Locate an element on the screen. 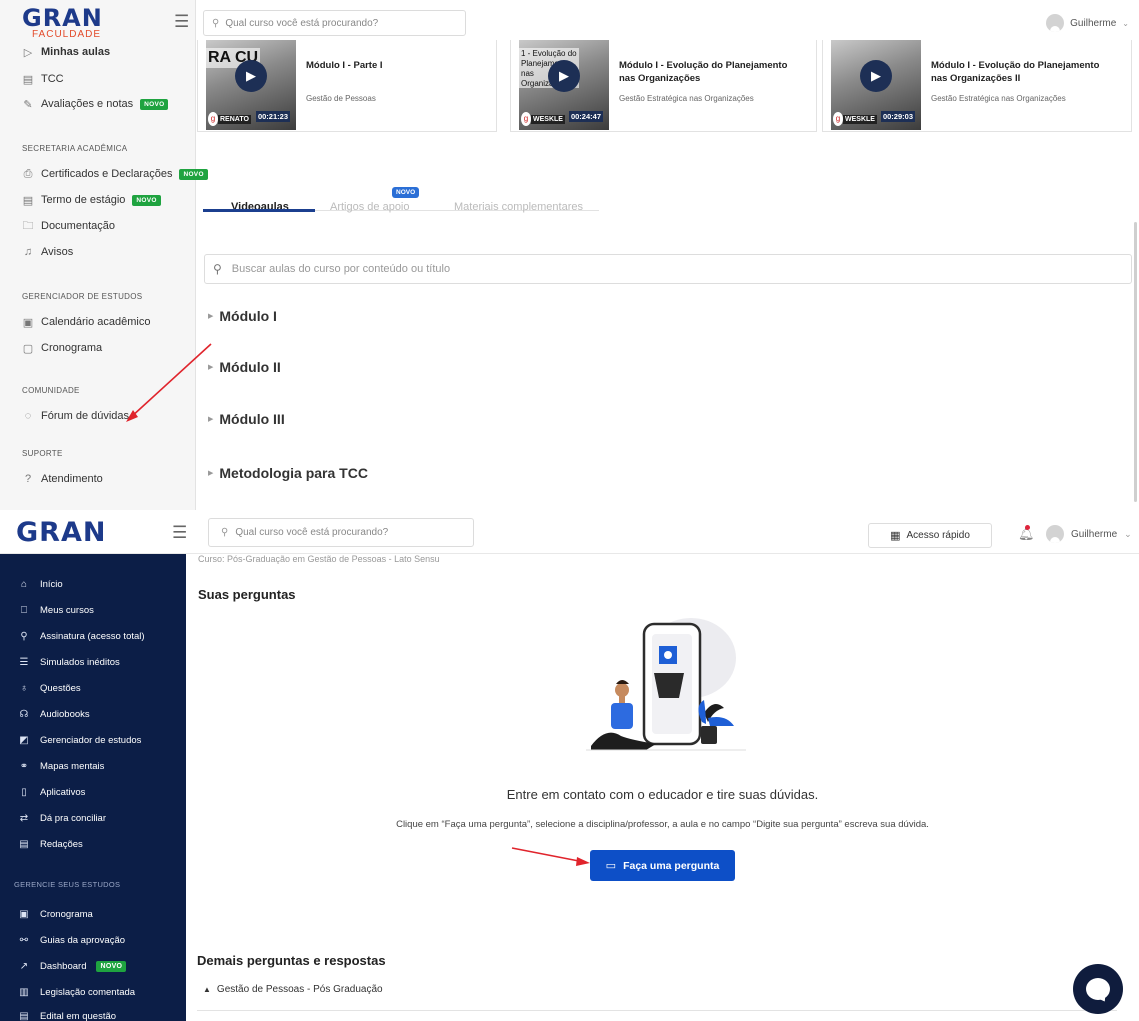  sidebar-item-mapas: ⚭ Mapas mentais is located at coordinates (61, 766).